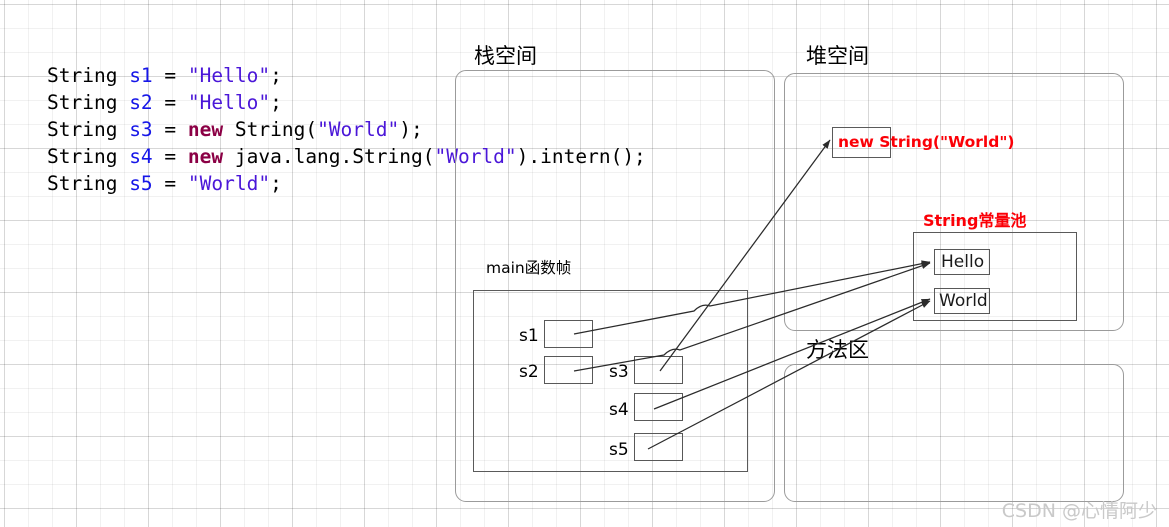  What do you see at coordinates (619, 410) in the screenshot?
I see `variable-label-s4: s4` at bounding box center [619, 410].